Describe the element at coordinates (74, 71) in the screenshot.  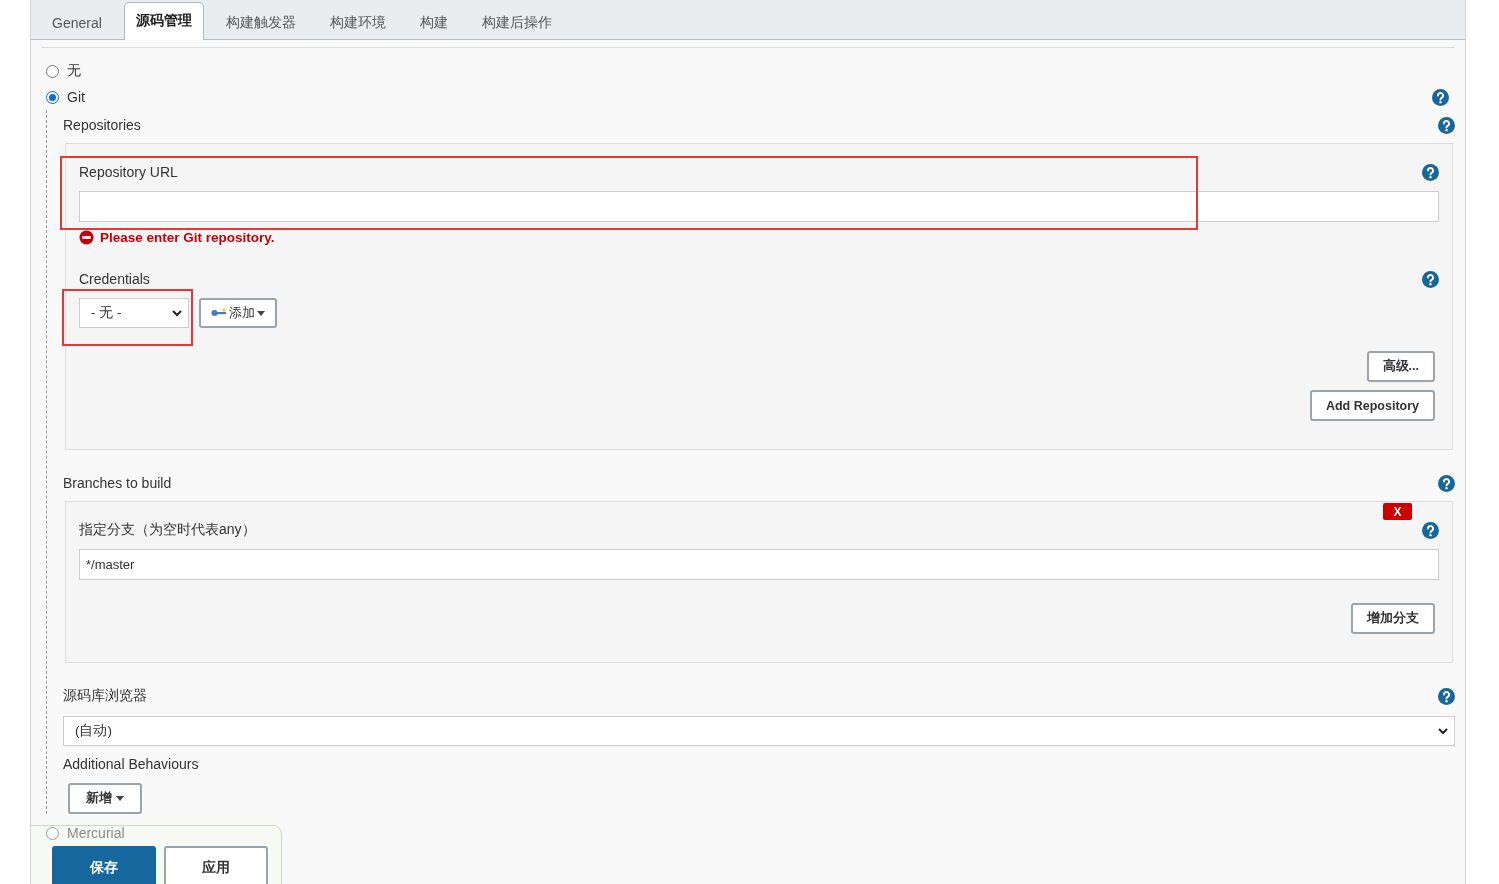
I see `radio-label: 无` at that location.